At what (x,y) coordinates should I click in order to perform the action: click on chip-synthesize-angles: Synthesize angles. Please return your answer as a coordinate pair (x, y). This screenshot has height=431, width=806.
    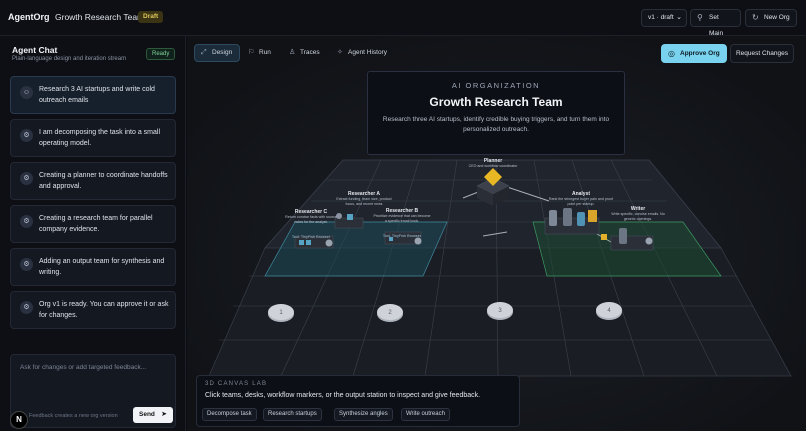
    Looking at the image, I should click on (363, 414).